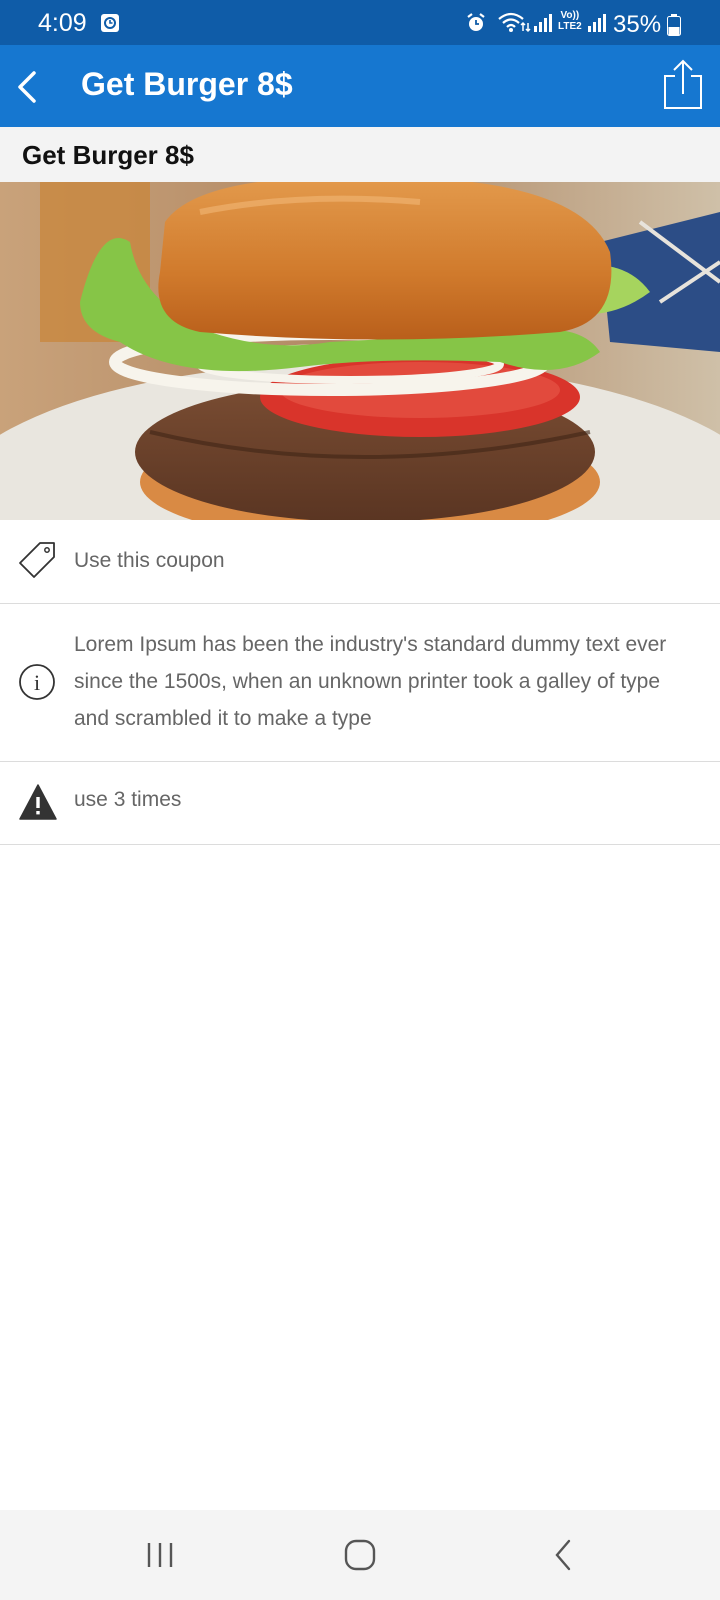  I want to click on wifi-icon, so click(514, 24).